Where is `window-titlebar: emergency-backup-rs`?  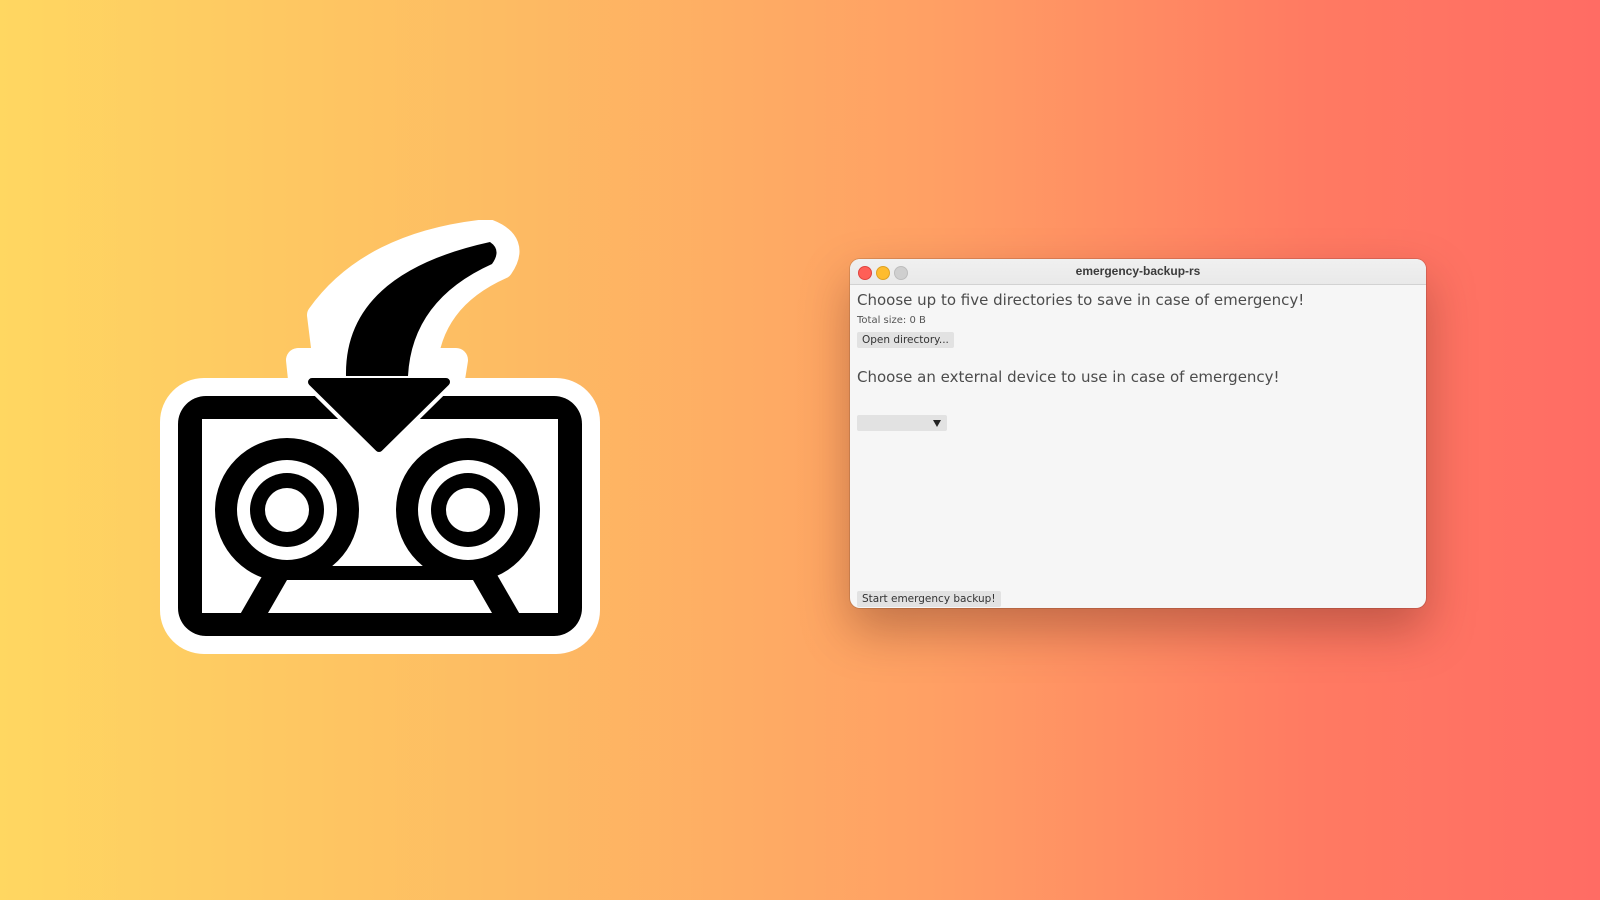
window-titlebar: emergency-backup-rs is located at coordinates (1138, 272).